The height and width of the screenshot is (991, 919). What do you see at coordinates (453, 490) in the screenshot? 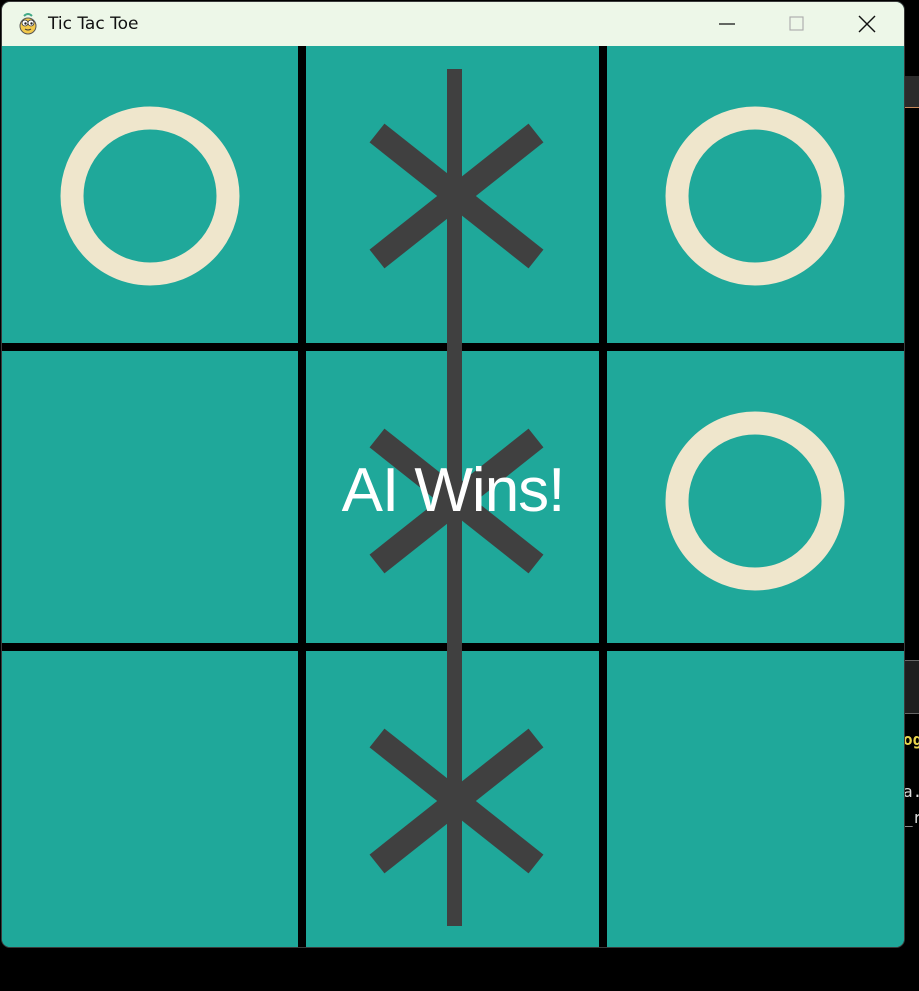
I see `game-status-message: AI Wins!` at bounding box center [453, 490].